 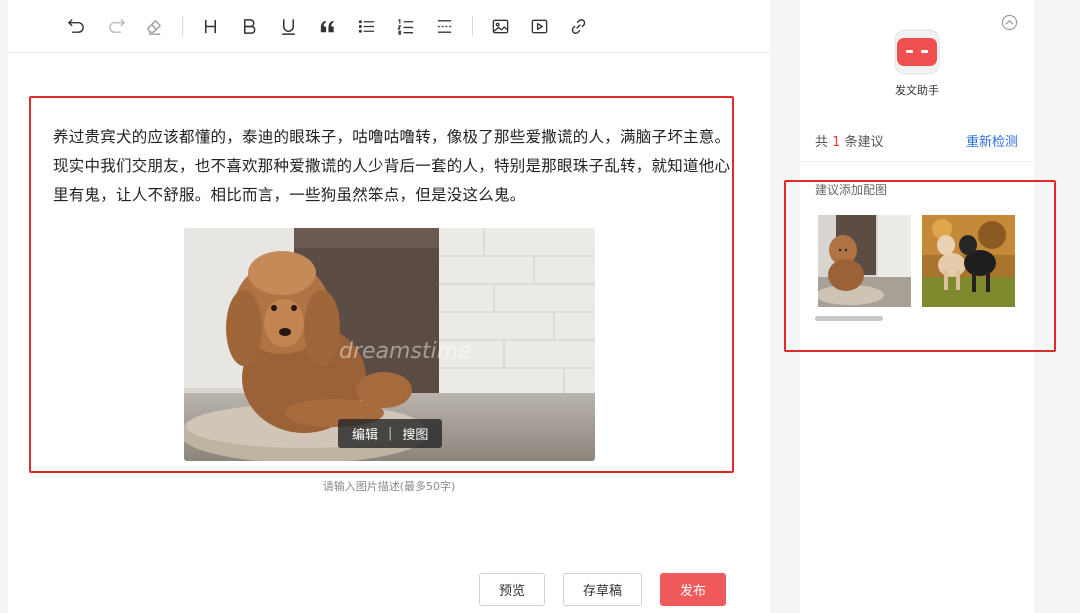 I want to click on two-poodles-thumbnail, so click(x=968, y=261).